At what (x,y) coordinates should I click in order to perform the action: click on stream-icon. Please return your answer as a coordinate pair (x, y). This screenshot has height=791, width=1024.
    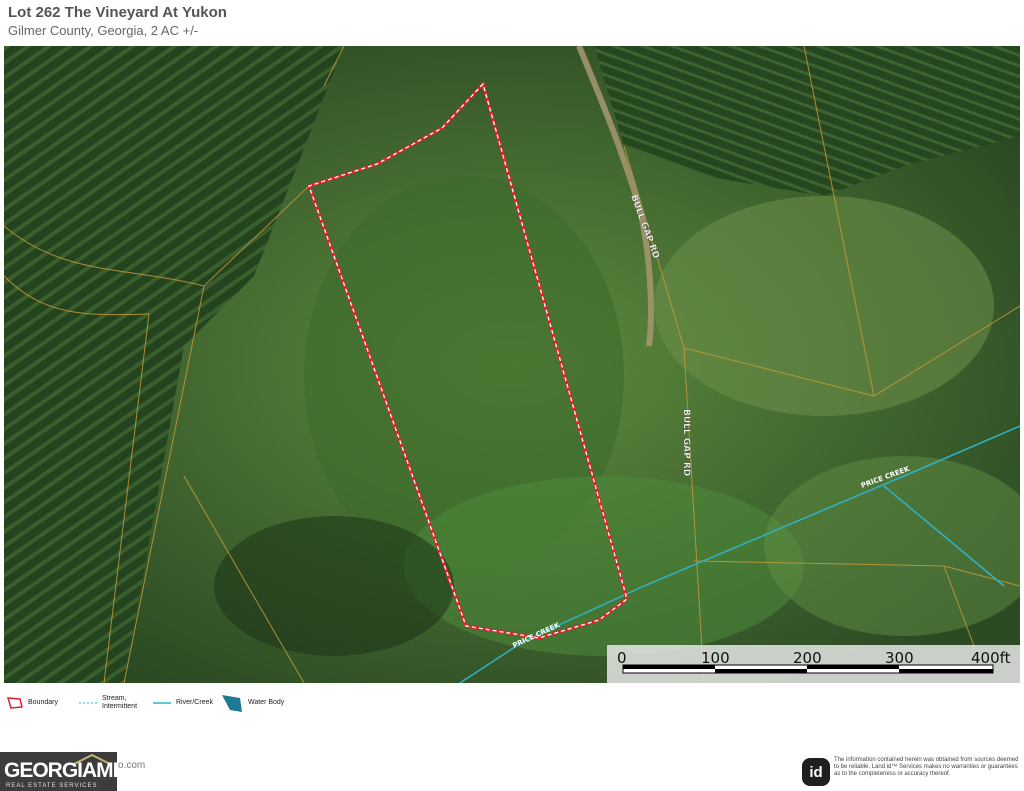
    Looking at the image, I should click on (88, 703).